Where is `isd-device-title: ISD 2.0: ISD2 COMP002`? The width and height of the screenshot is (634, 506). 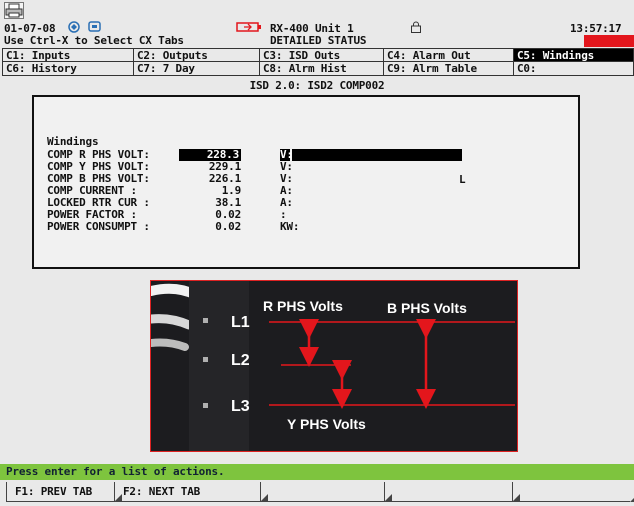
isd-device-title: ISD 2.0: ISD2 COMP002 is located at coordinates (317, 85).